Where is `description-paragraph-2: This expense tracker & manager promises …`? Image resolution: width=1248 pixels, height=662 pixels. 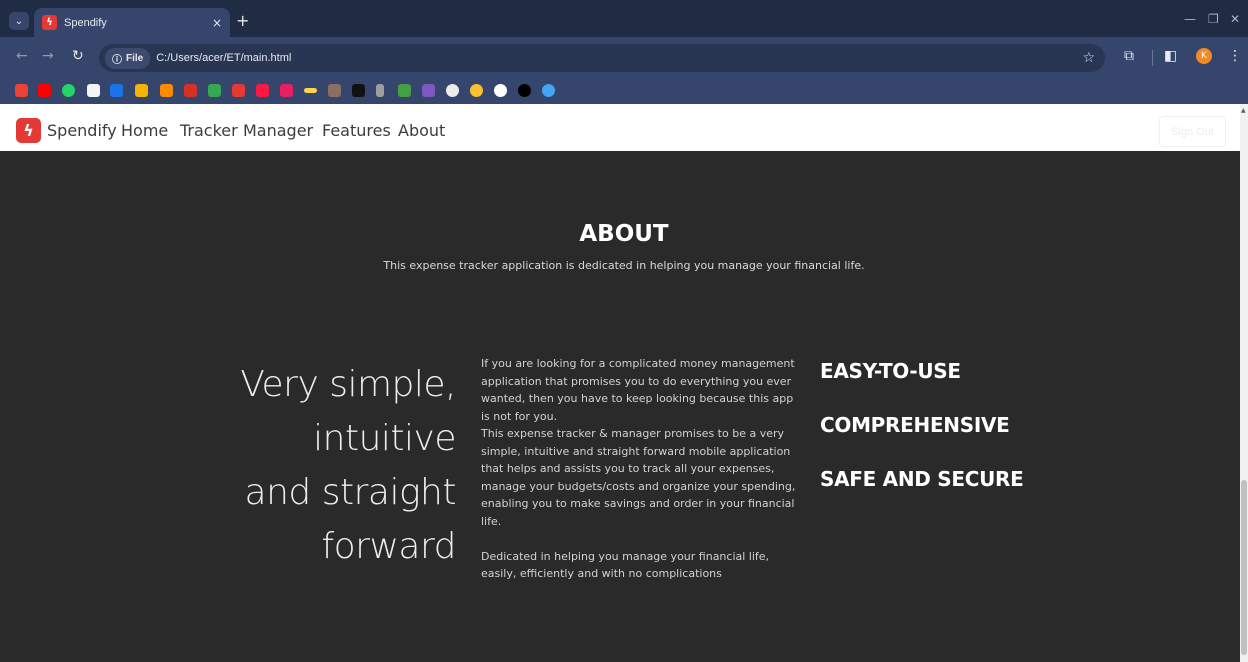 description-paragraph-2: This expense tracker & manager promises … is located at coordinates (638, 477).